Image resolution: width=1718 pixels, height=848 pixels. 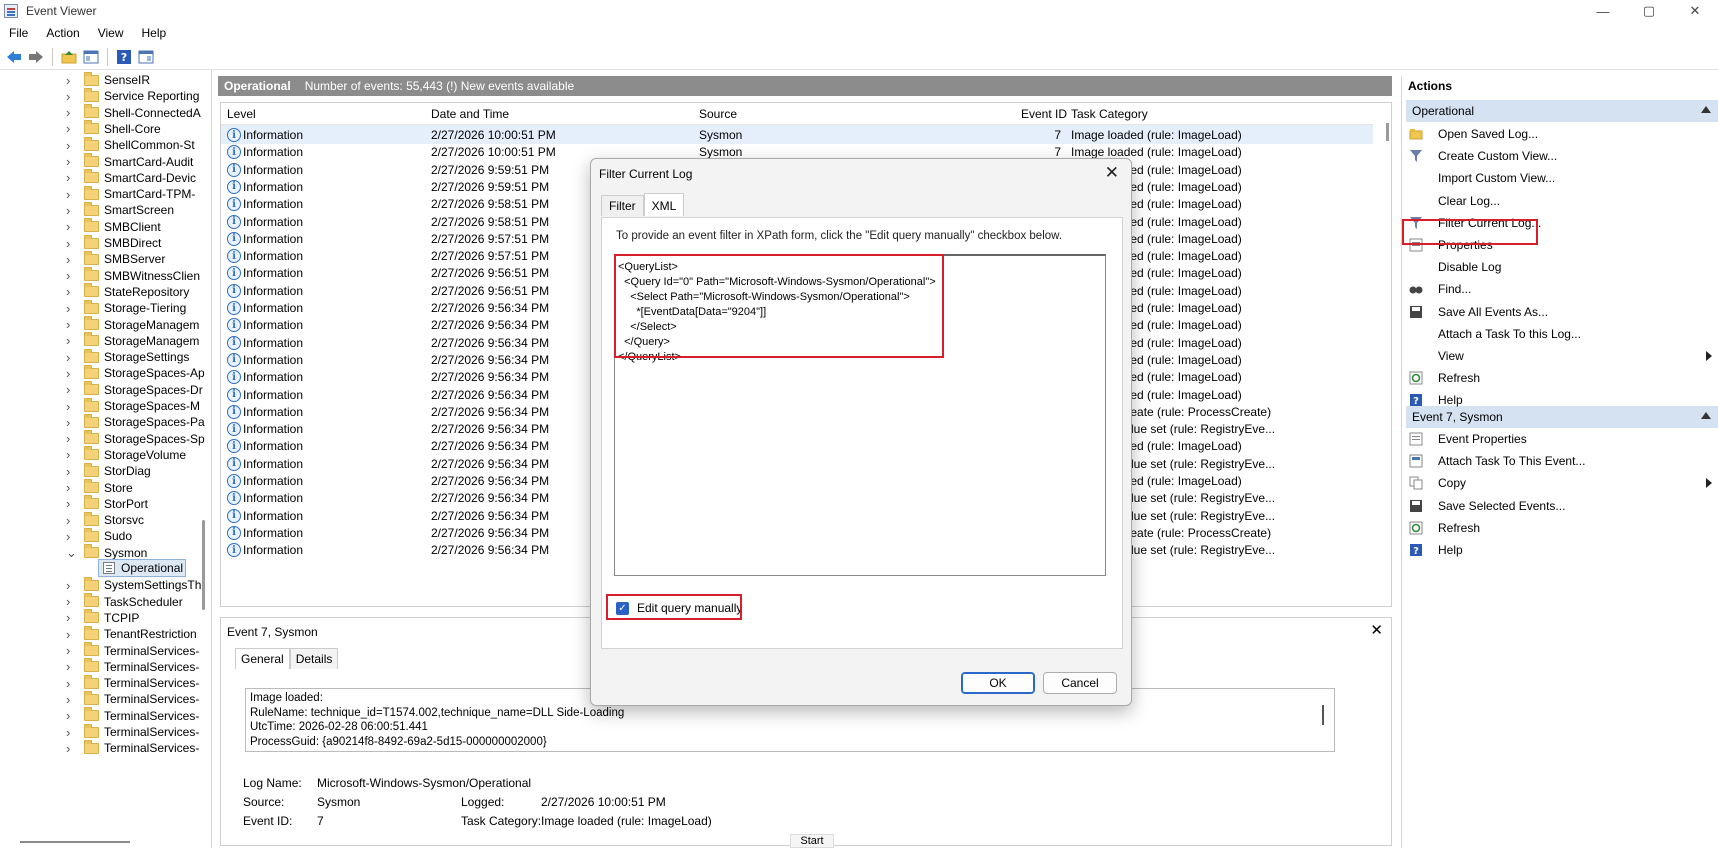 What do you see at coordinates (1562, 111) in the screenshot?
I see `actions-section-operational: Operational` at bounding box center [1562, 111].